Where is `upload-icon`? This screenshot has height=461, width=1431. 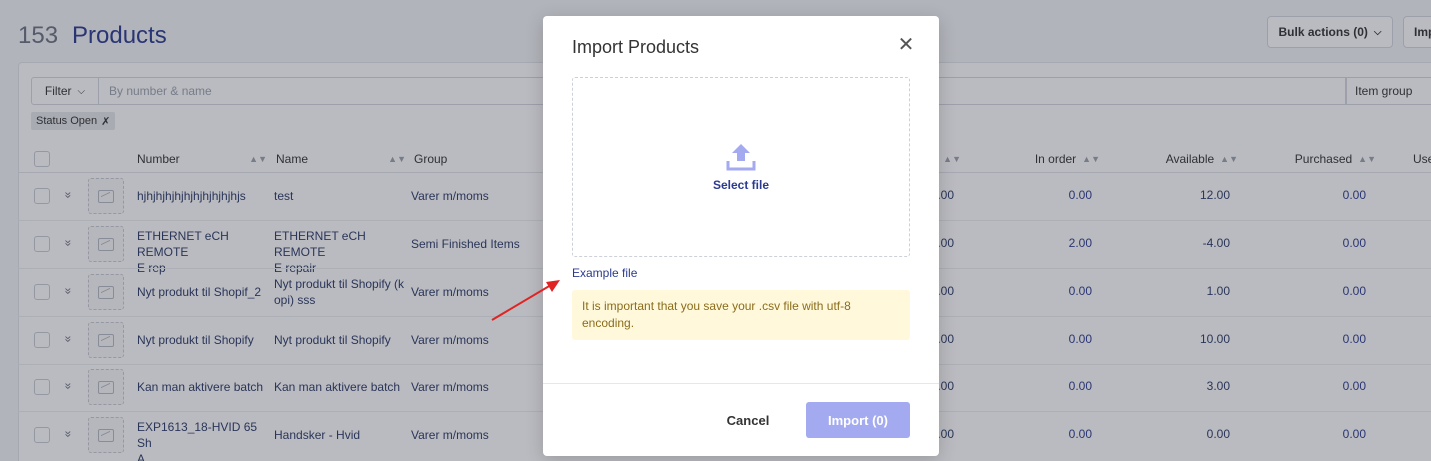 upload-icon is located at coordinates (741, 157).